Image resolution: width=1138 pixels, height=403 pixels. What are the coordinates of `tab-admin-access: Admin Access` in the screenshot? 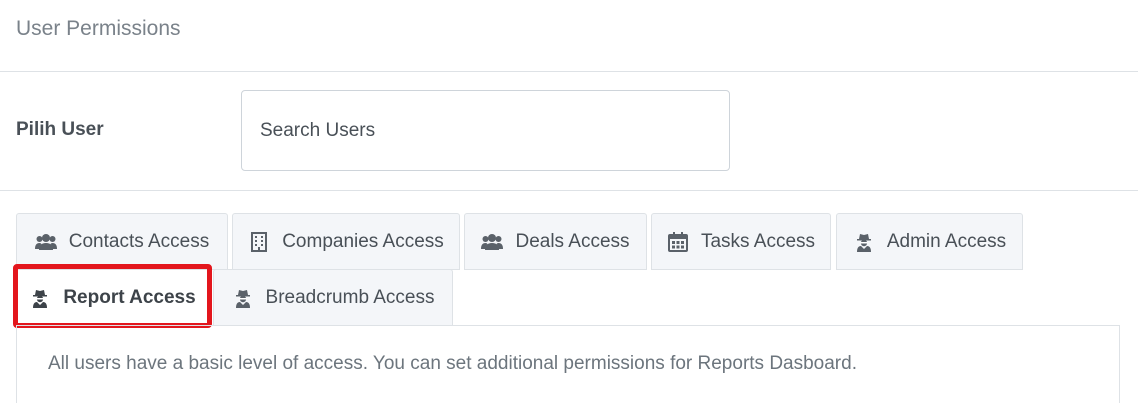 It's located at (929, 241).